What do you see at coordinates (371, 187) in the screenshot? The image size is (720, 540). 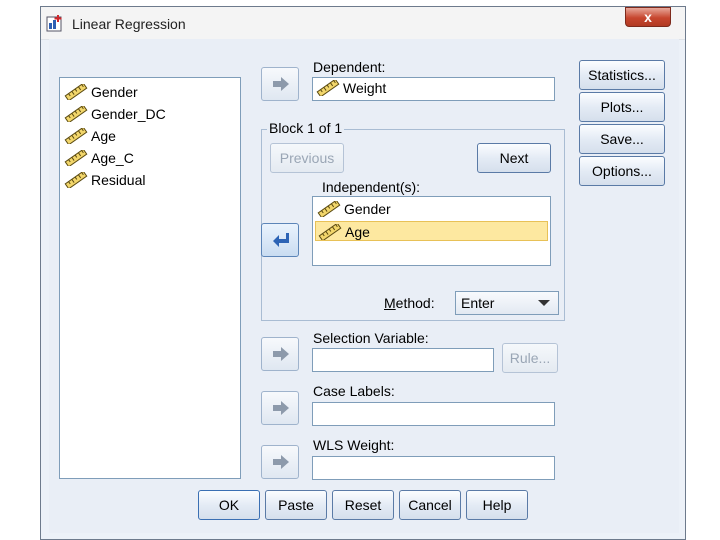 I see `independent-label: Independent(s):` at bounding box center [371, 187].